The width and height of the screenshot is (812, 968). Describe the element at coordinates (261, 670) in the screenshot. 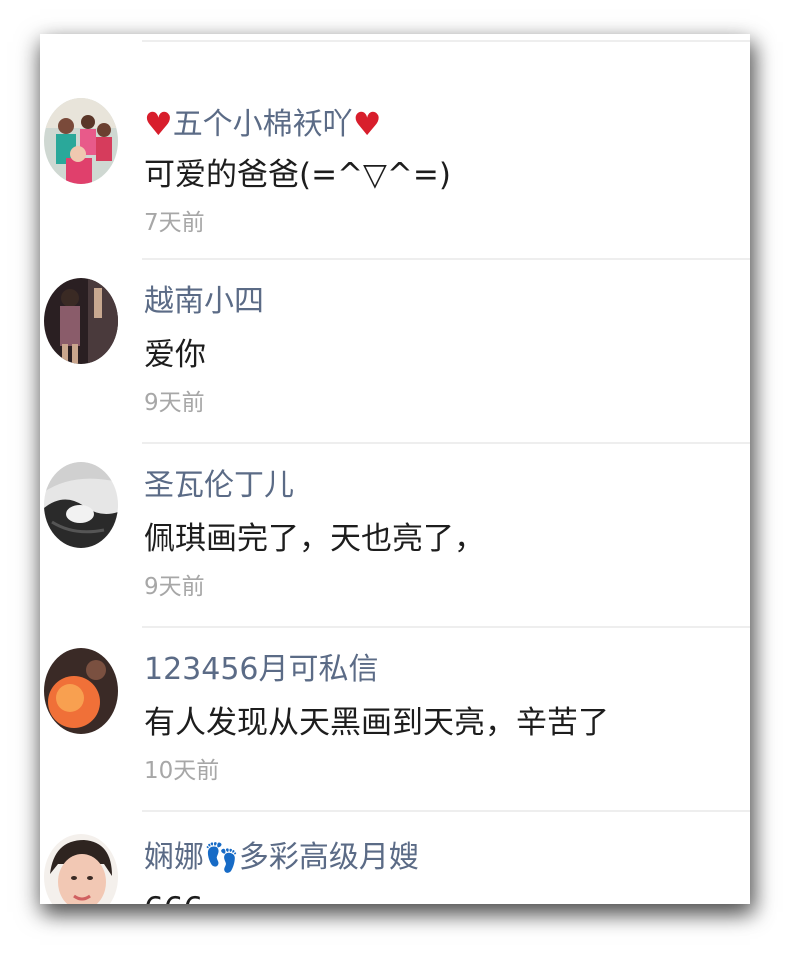

I see `comment-author: 123456月可私信` at that location.